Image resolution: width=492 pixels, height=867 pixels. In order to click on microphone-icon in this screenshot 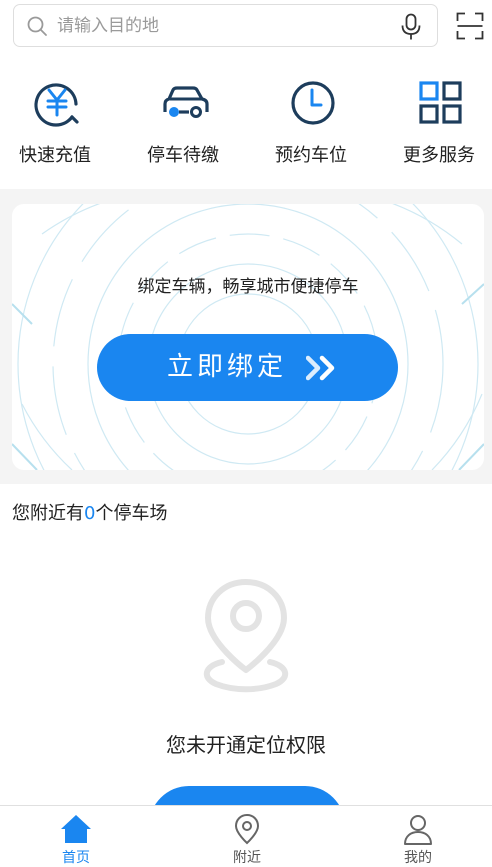, I will do `click(411, 27)`.